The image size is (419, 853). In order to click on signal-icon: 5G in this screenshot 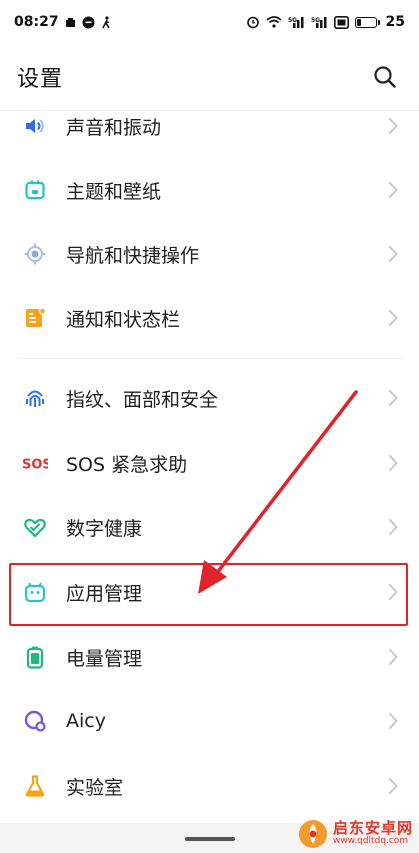, I will do `click(296, 22)`.